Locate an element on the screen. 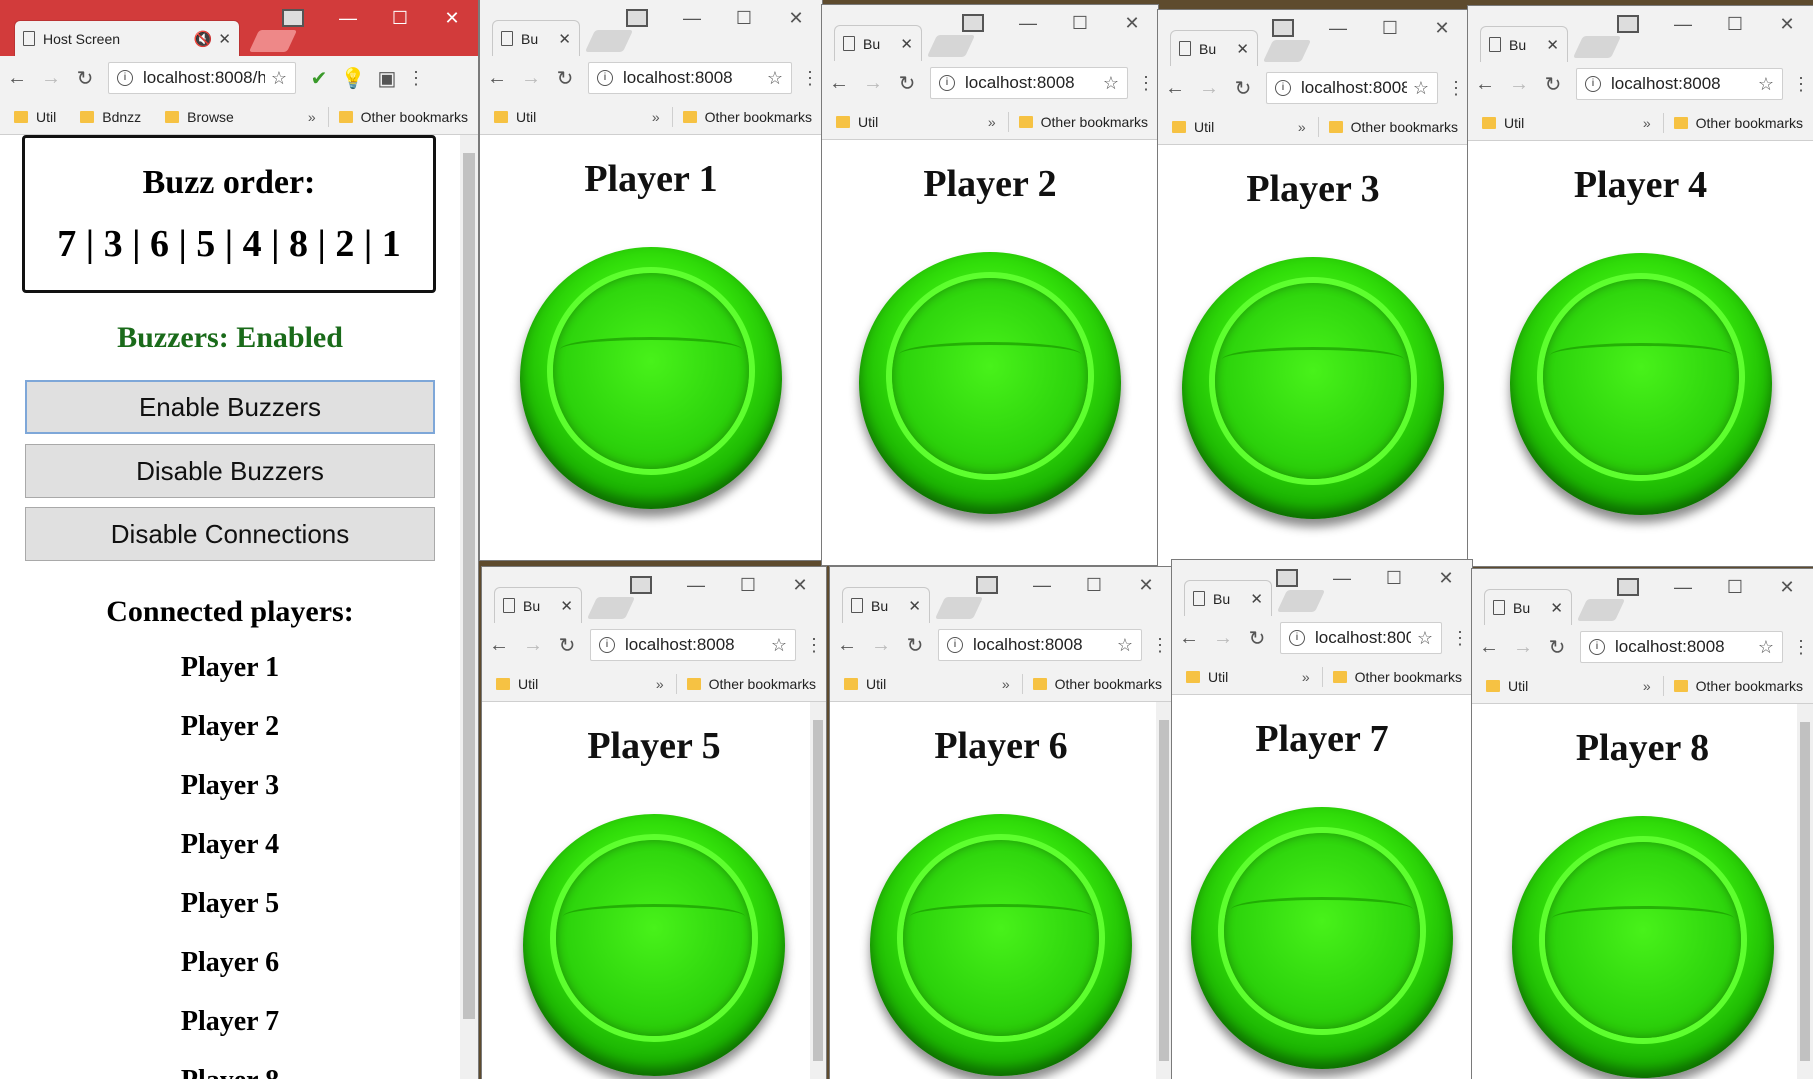 The height and width of the screenshot is (1079, 1813). glasses-extension-icon: ▣ is located at coordinates (387, 78).